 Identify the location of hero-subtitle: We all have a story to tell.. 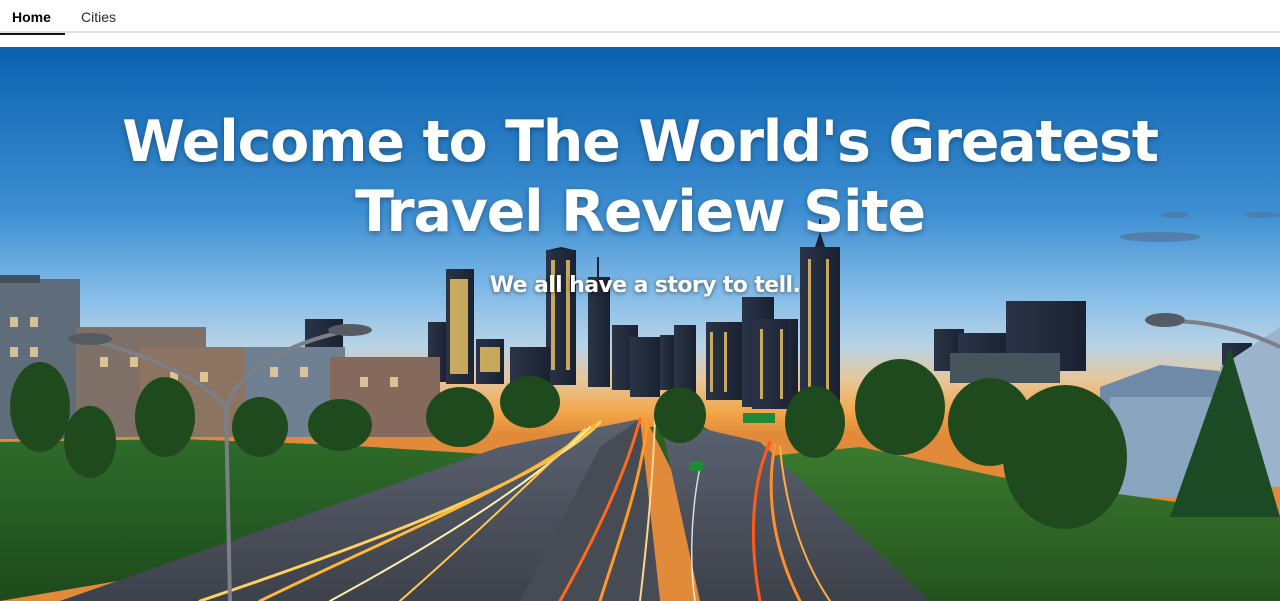
(645, 285).